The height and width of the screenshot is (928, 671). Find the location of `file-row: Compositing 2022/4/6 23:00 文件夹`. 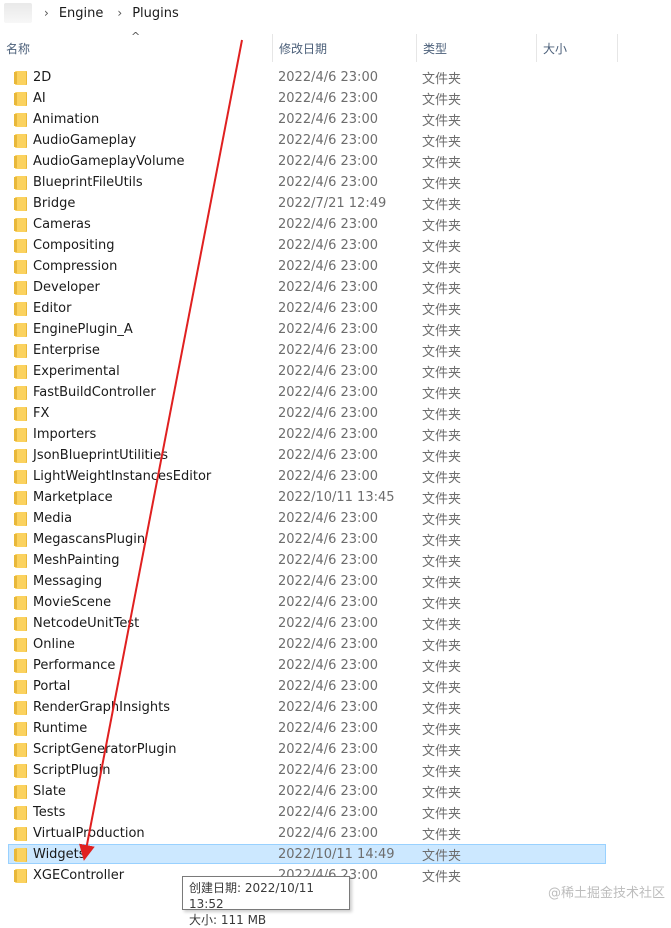

file-row: Compositing 2022/4/6 23:00 文件夹 is located at coordinates (335, 245).